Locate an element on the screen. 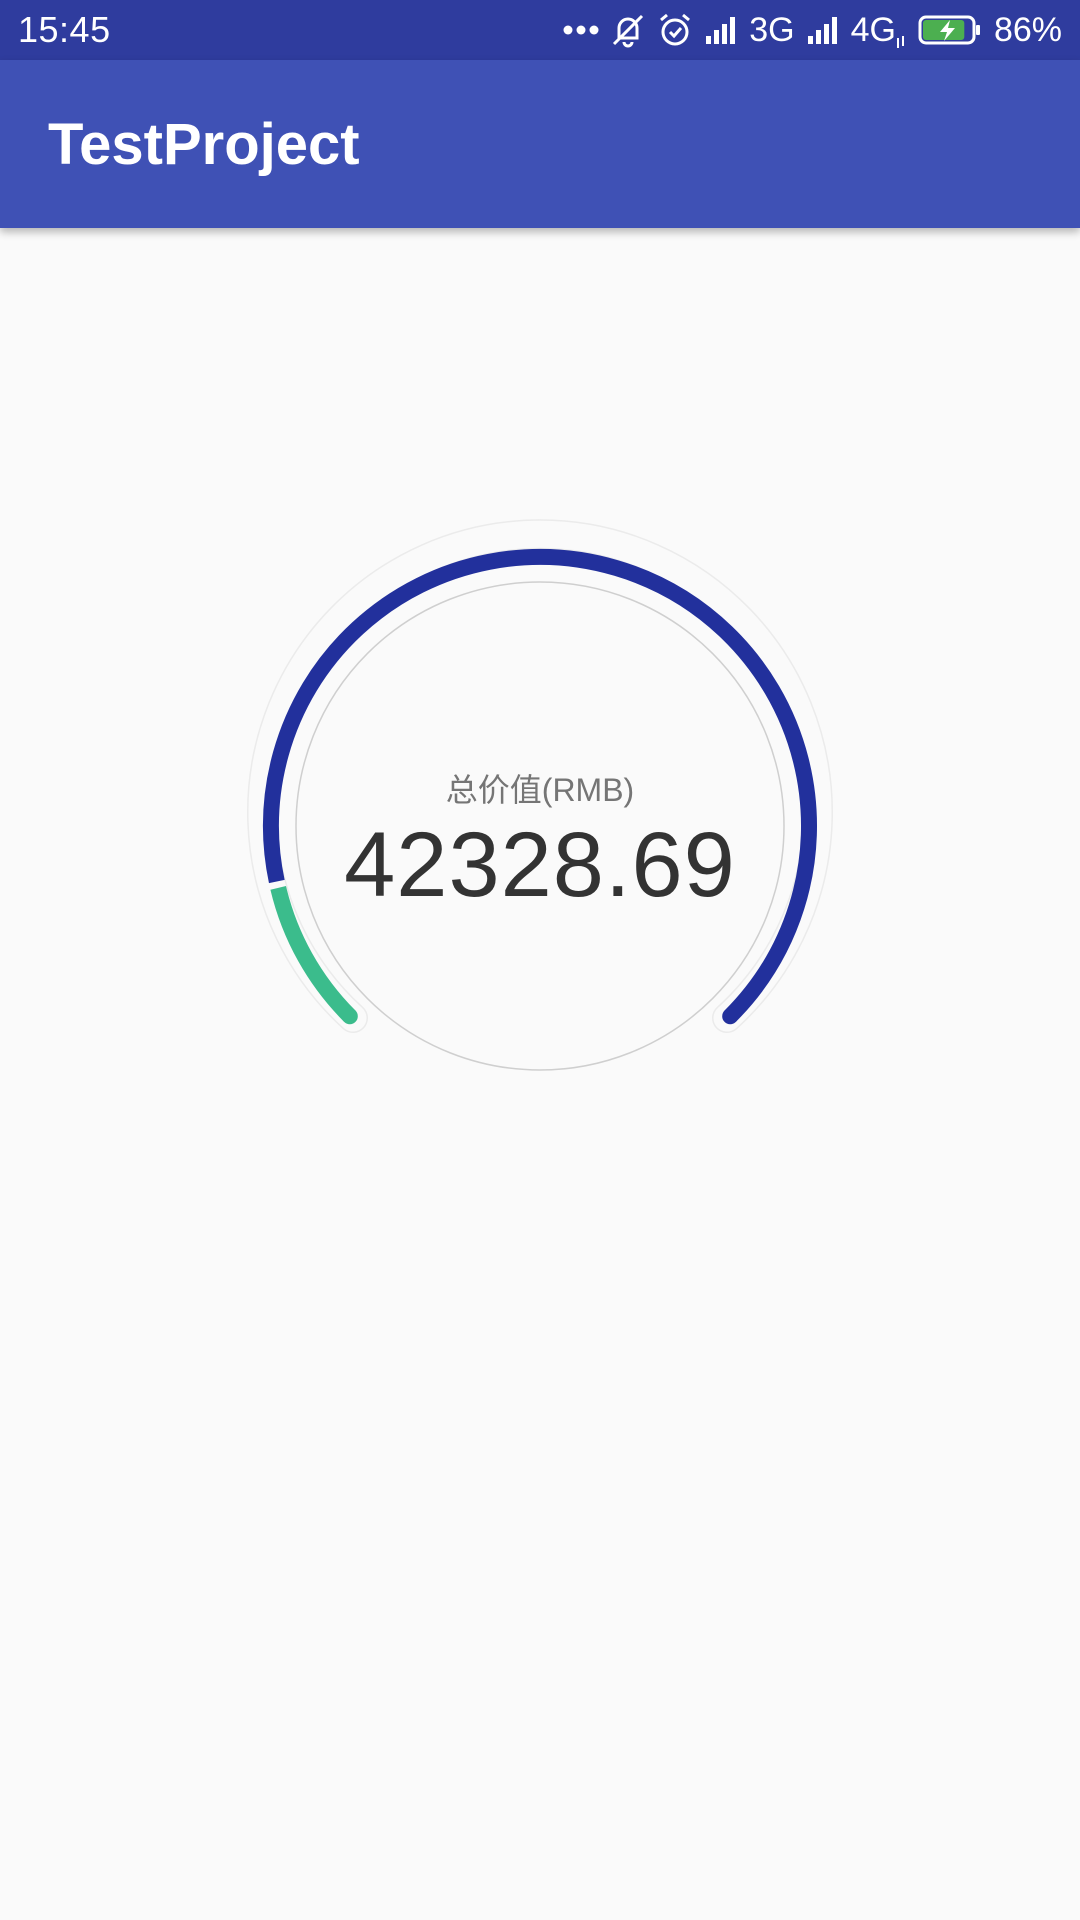 This screenshot has width=1080, height=1920. silent-bell-icon is located at coordinates (628, 30).